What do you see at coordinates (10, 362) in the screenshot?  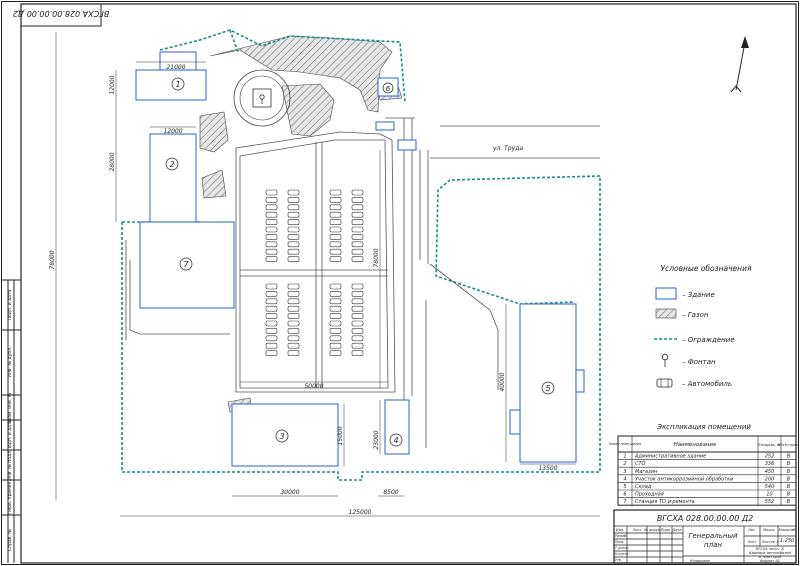 I see `side-label-1: Инв. № дубл.` at bounding box center [10, 362].